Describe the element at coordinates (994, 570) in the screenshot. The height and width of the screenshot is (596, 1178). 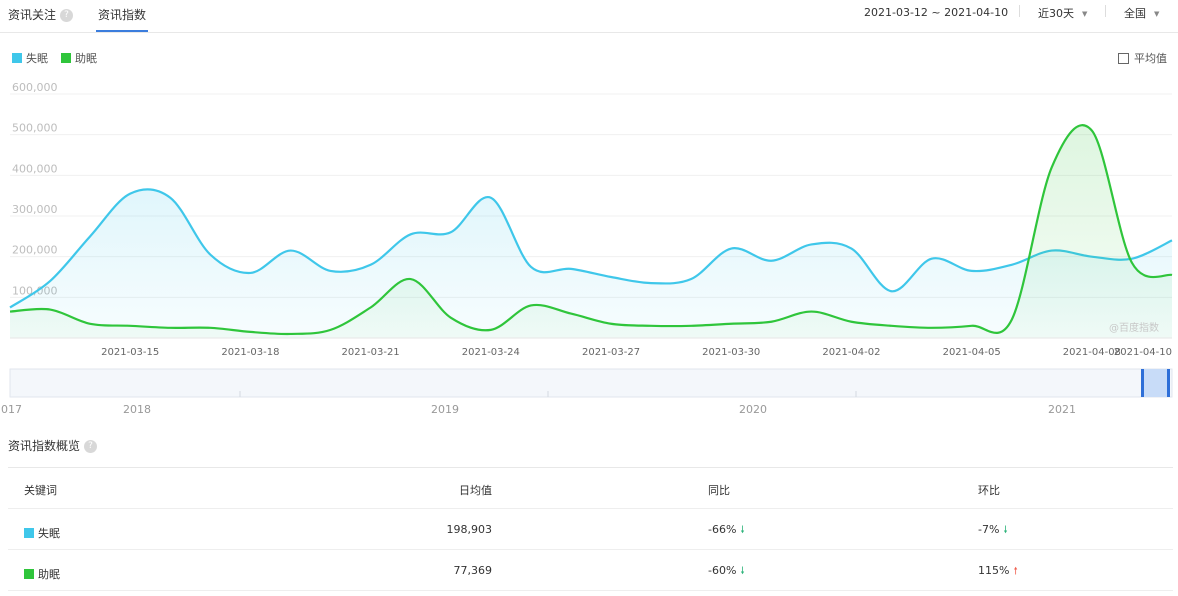
I see `mom-text: 115%` at that location.